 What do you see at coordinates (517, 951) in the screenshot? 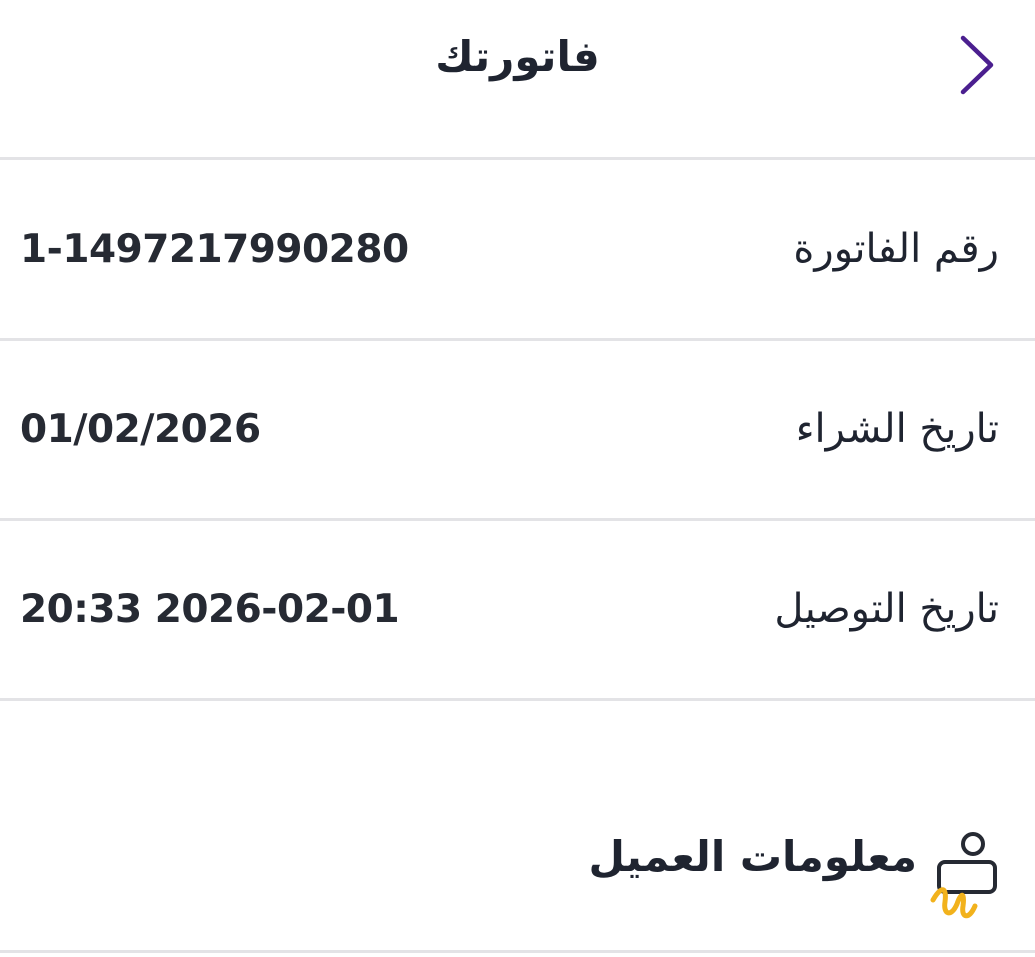
I see `section-divider` at bounding box center [517, 951].